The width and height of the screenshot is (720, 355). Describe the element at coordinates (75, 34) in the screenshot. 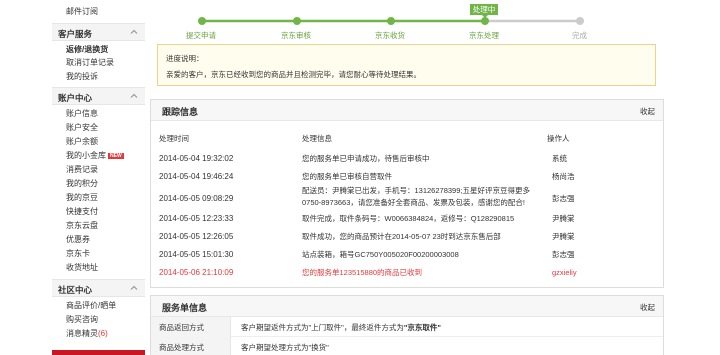

I see `sidebar-section-title: 客户服务` at that location.